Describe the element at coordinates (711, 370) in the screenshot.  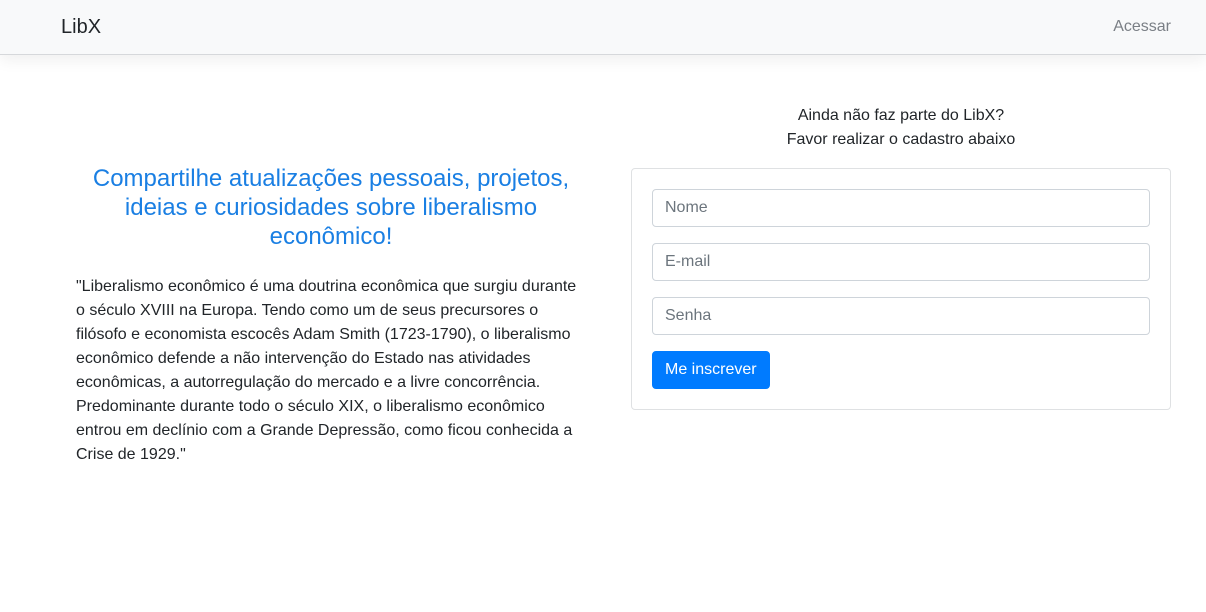
I see `signup-submit-button: Me inscrever` at that location.